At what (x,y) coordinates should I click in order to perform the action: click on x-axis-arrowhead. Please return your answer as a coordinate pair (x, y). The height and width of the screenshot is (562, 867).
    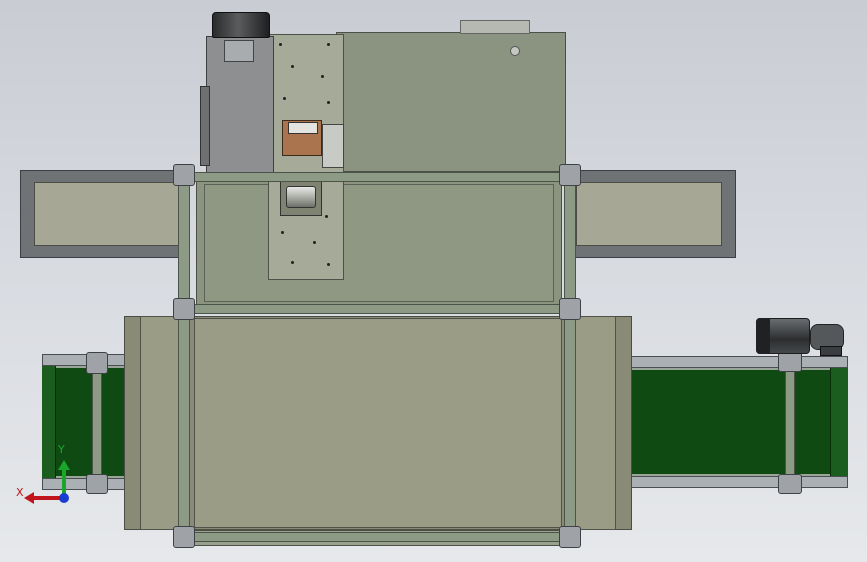
    Looking at the image, I should click on (29, 498).